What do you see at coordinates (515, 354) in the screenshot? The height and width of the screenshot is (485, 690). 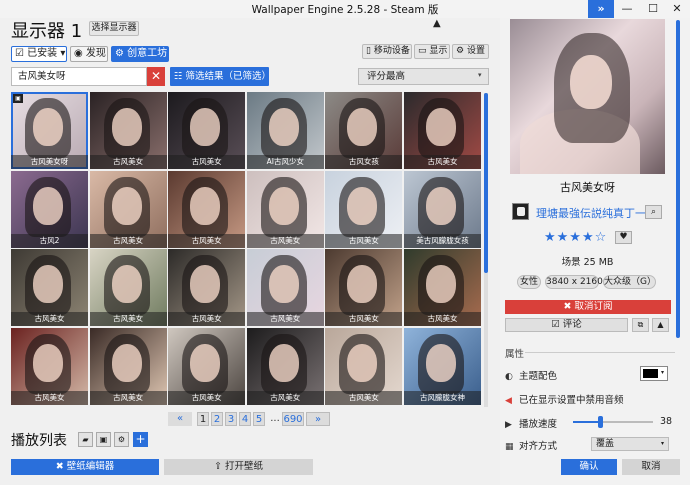 I see `properties-label: 属性` at bounding box center [515, 354].